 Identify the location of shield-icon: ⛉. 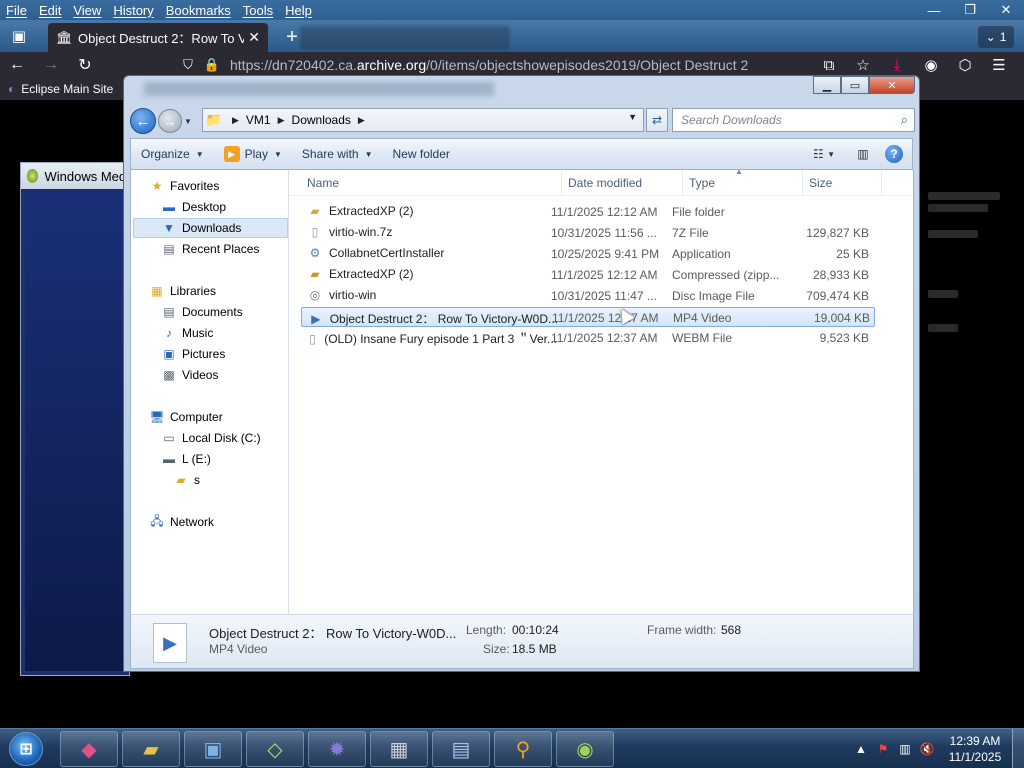
(188, 65).